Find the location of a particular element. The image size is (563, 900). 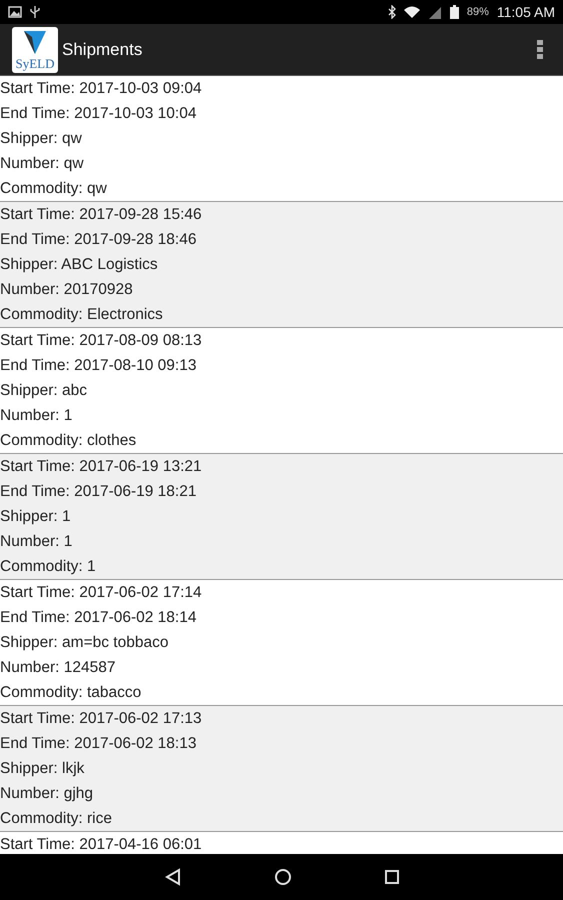

shipment-detail: End Time: 2017-10-03 10:04 is located at coordinates (99, 114).